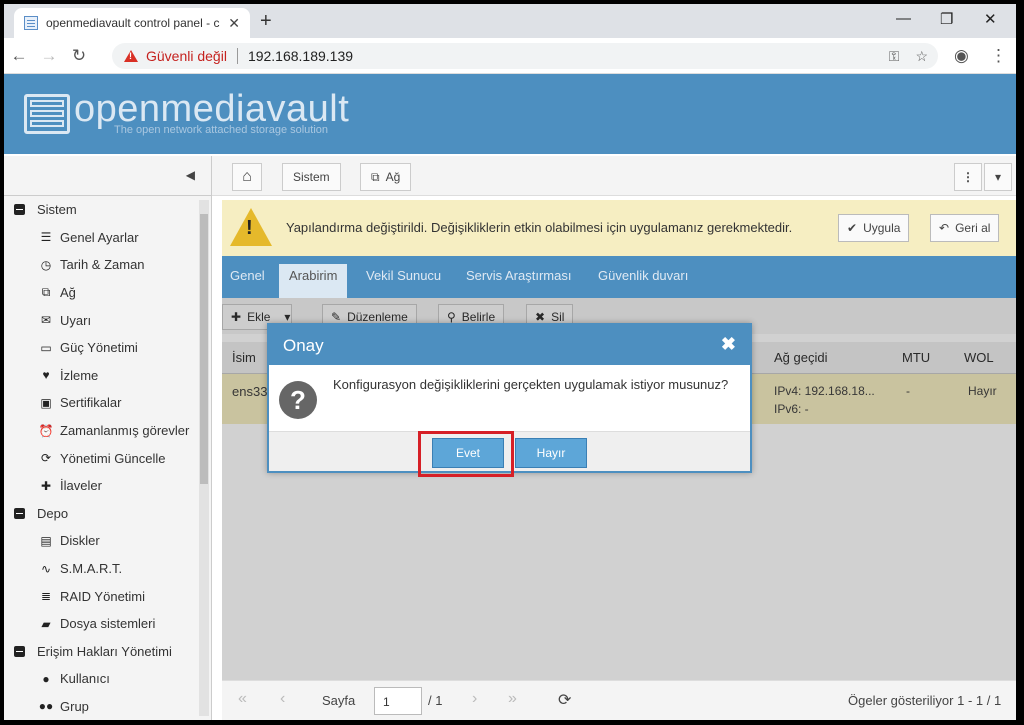  I want to click on breadcrumb-ag: ⧉ Ağ, so click(386, 177).